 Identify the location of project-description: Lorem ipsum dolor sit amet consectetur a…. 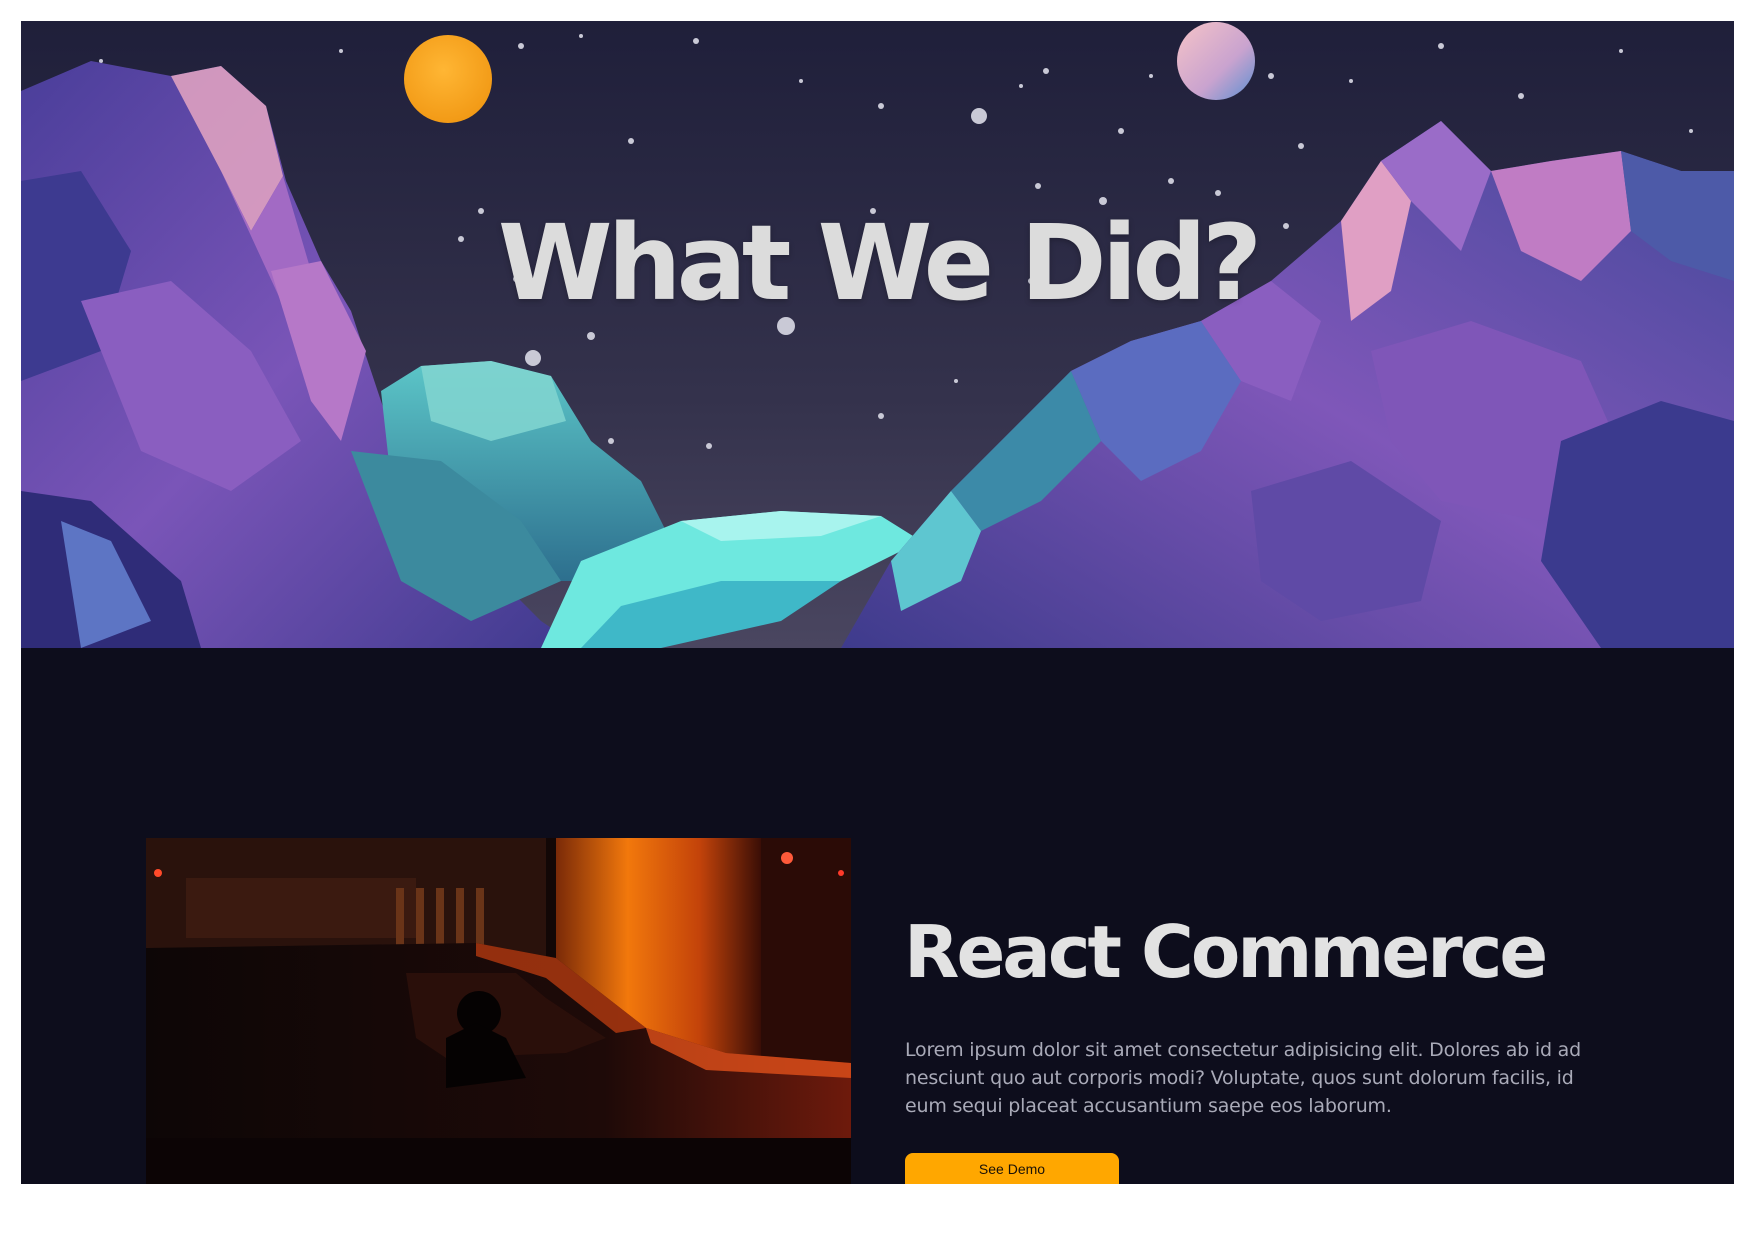
(1243, 1078).